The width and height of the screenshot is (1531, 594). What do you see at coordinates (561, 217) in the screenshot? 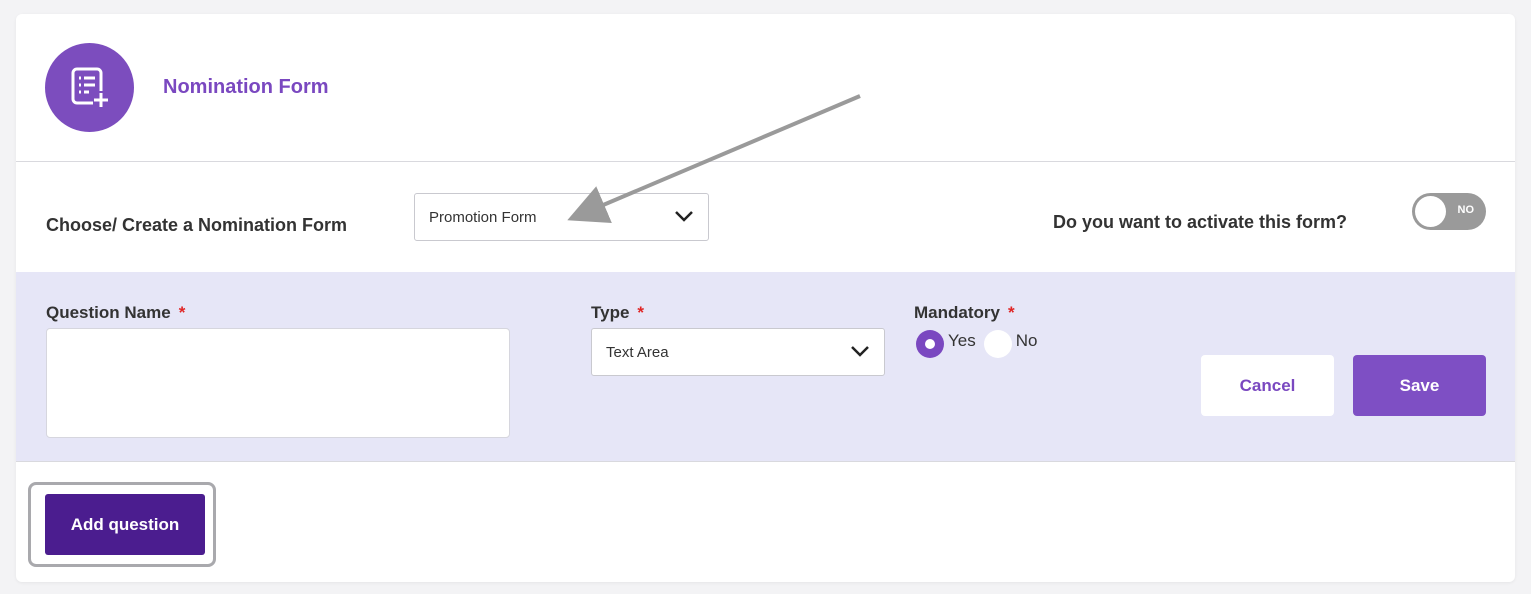
I see `form-select: Promotion Form` at bounding box center [561, 217].